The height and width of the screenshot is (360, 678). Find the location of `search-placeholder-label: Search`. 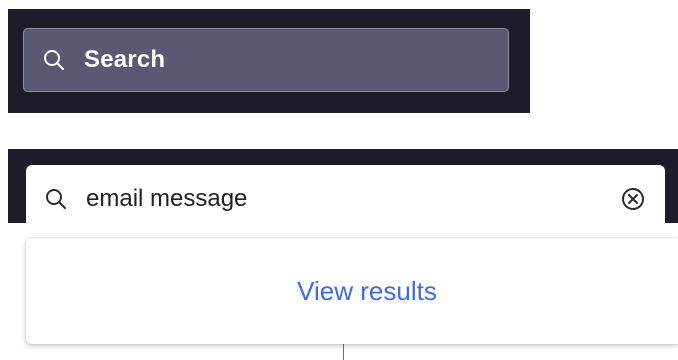

search-placeholder-label: Search is located at coordinates (125, 59).